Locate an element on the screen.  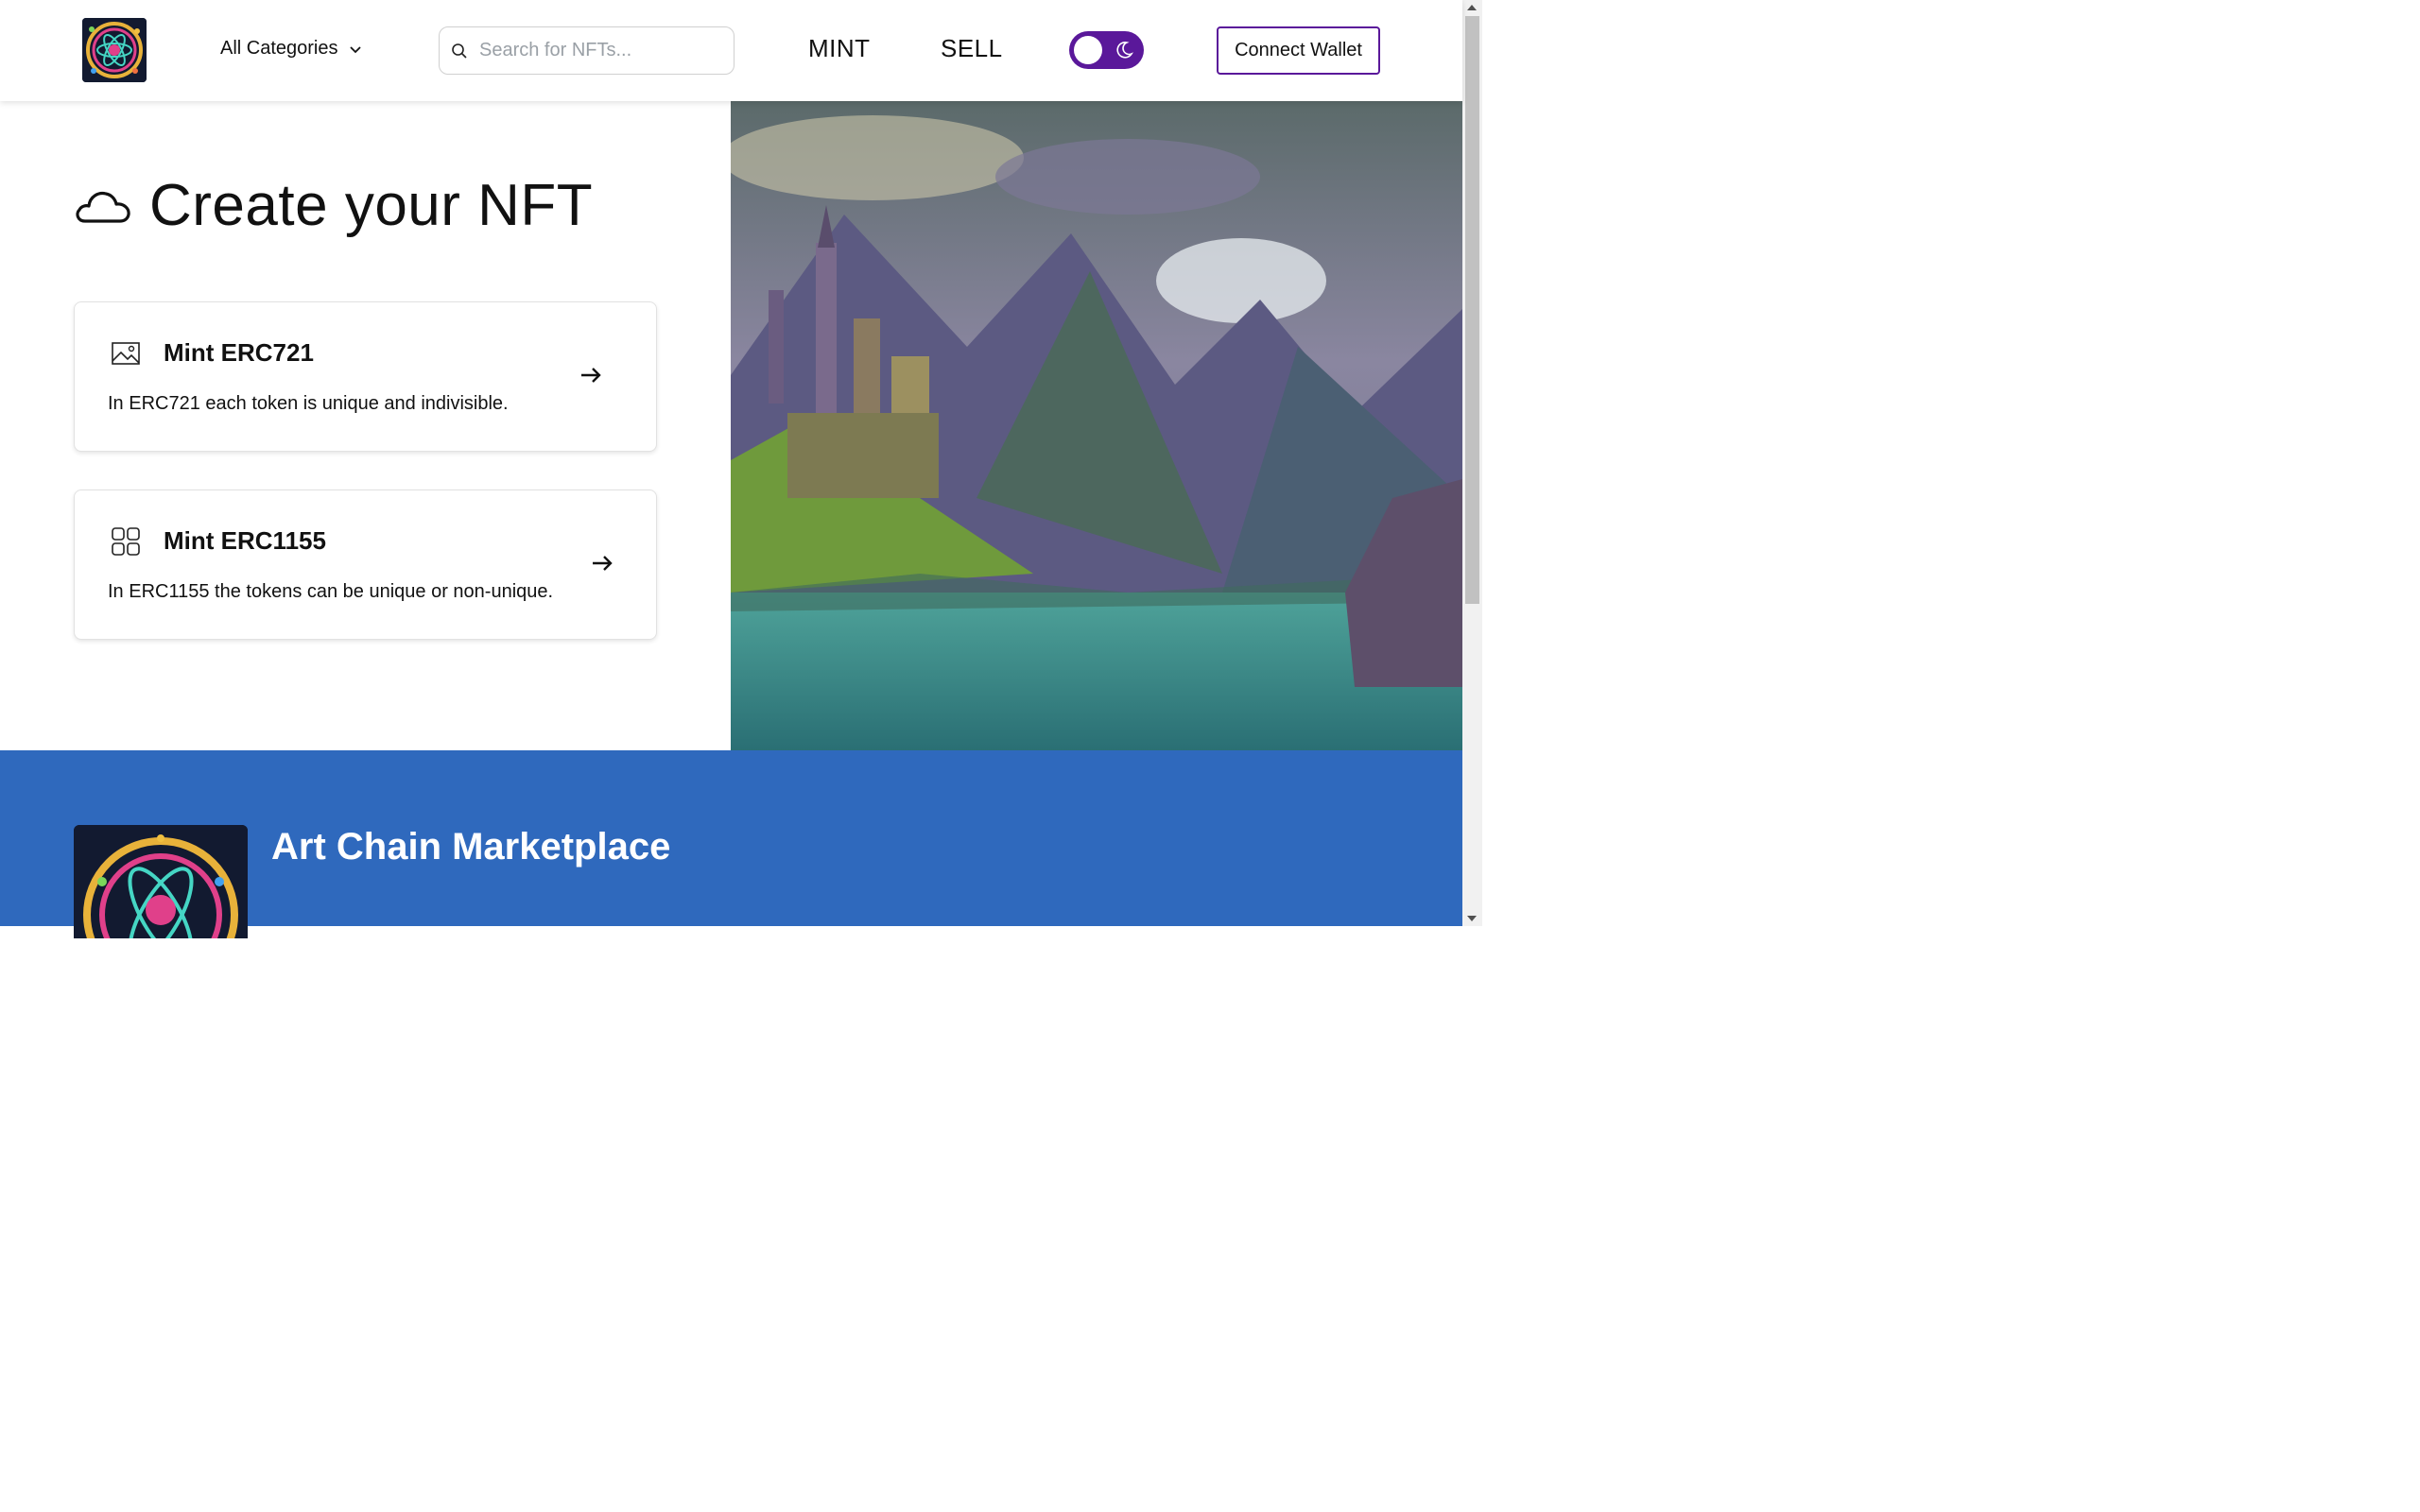
nav-mint-link: MINT is located at coordinates (839, 48).